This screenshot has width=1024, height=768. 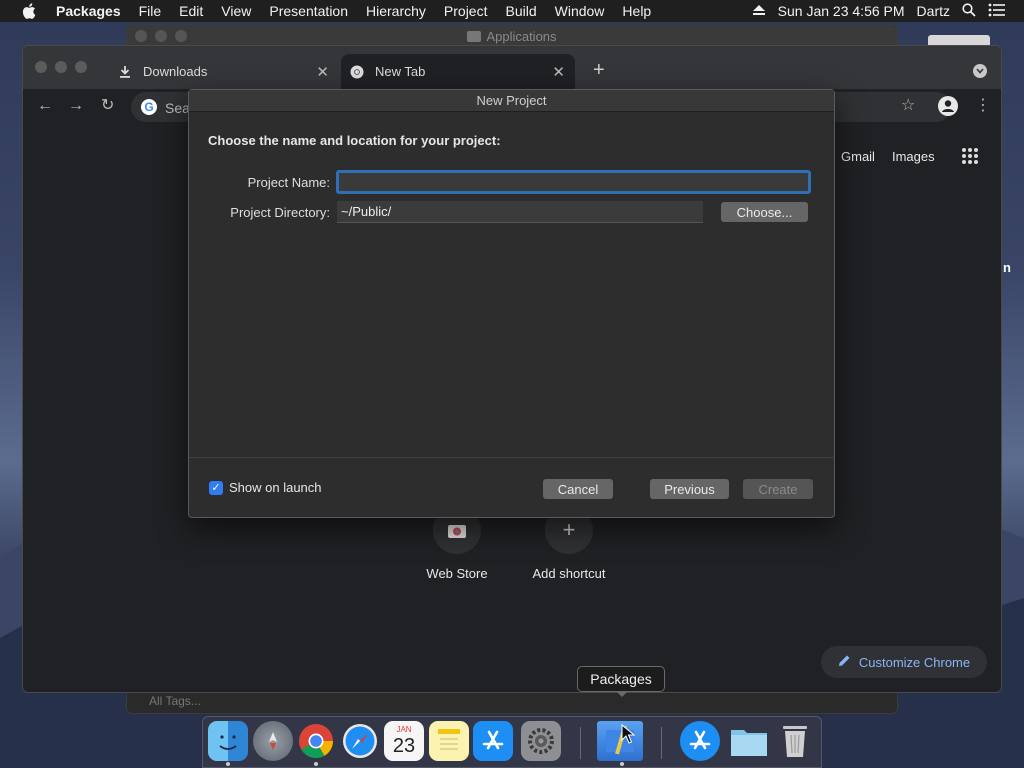 I want to click on dock: JAN 23, so click(x=512, y=742).